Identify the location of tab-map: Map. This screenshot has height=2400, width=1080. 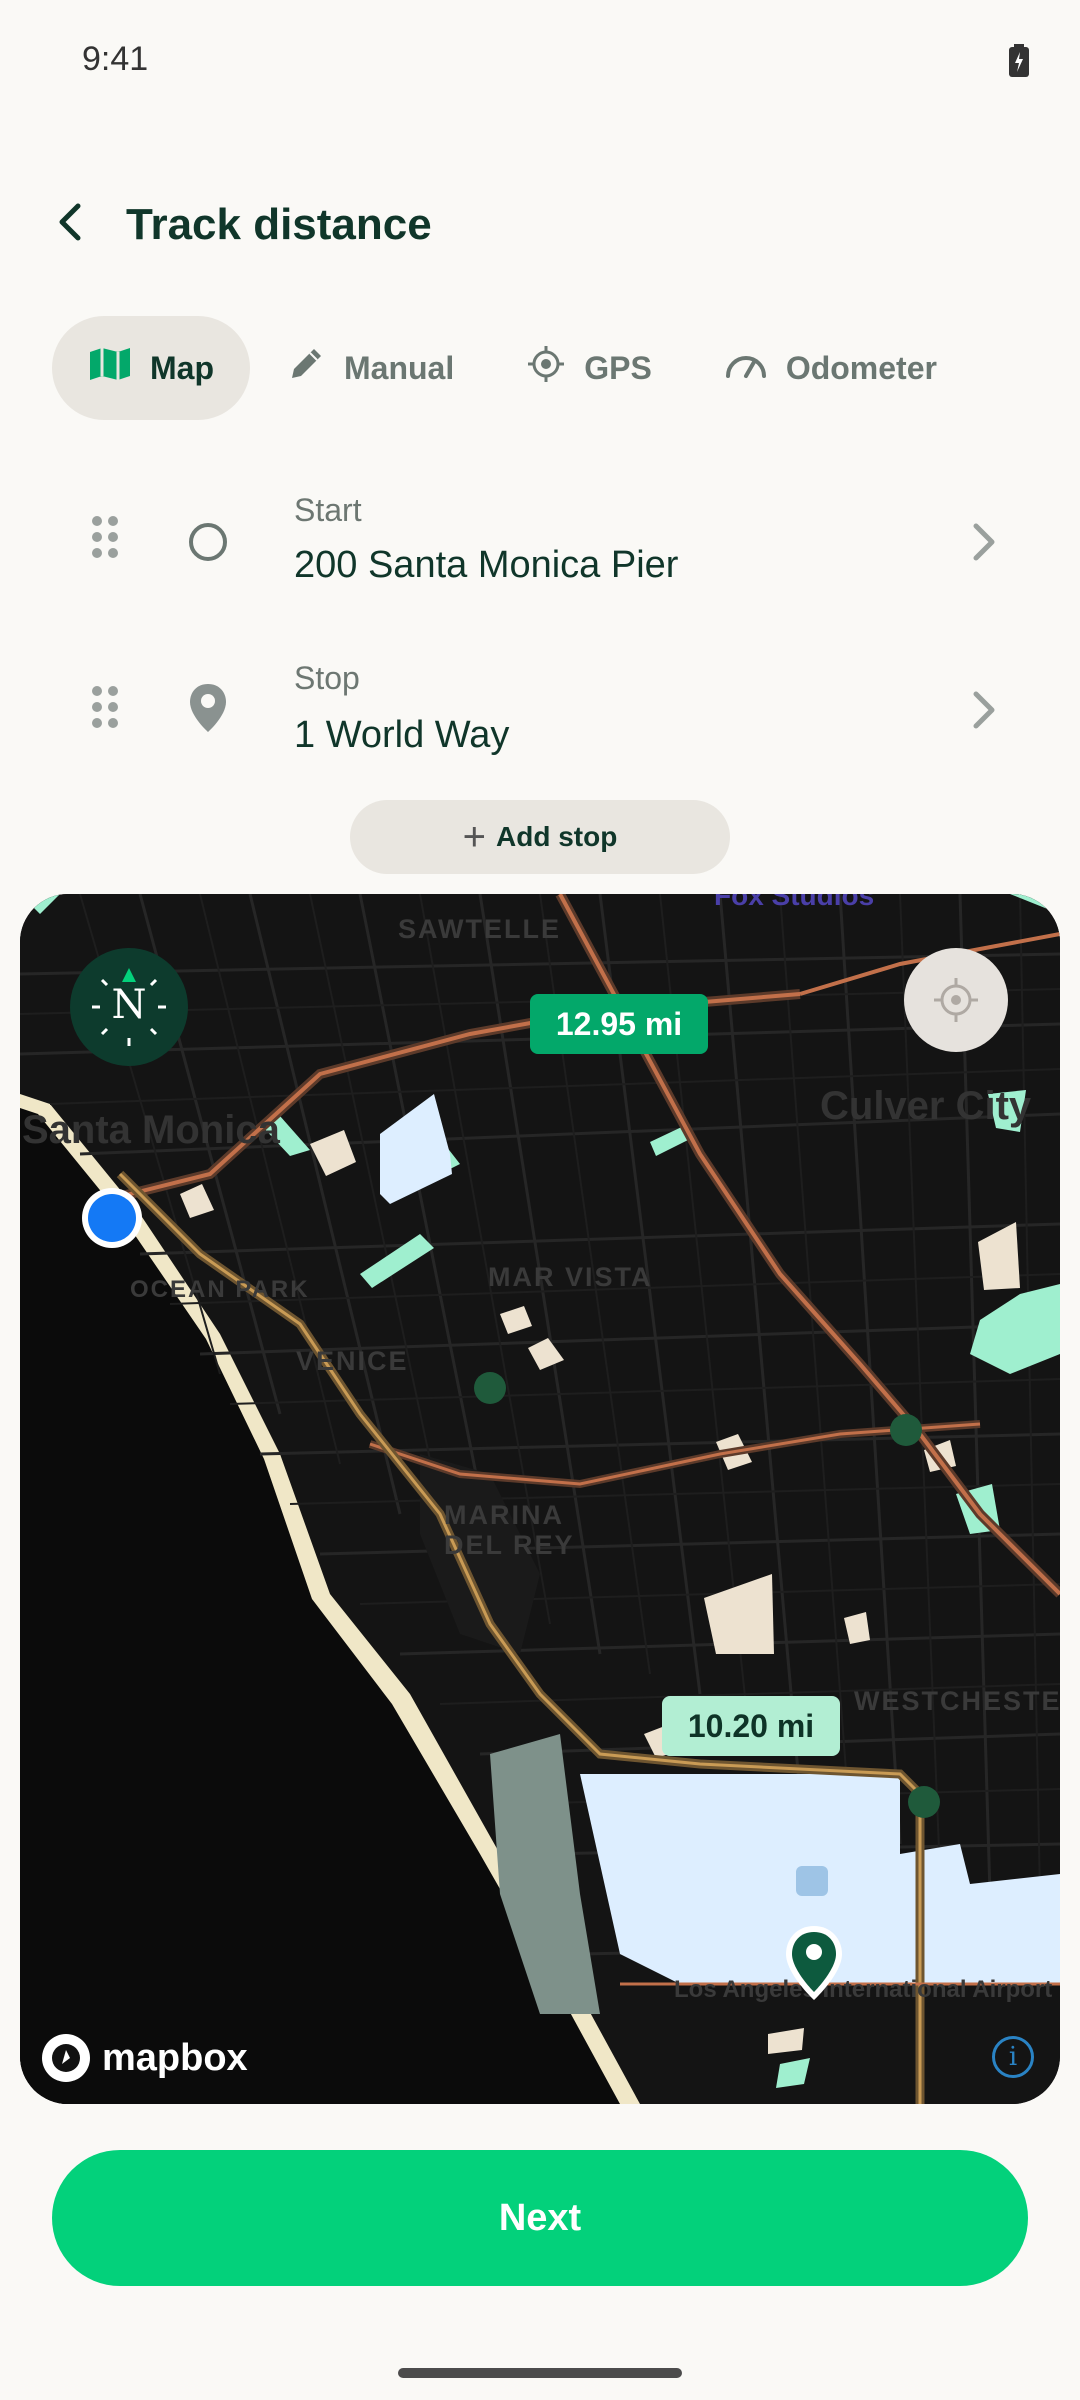
(151, 368).